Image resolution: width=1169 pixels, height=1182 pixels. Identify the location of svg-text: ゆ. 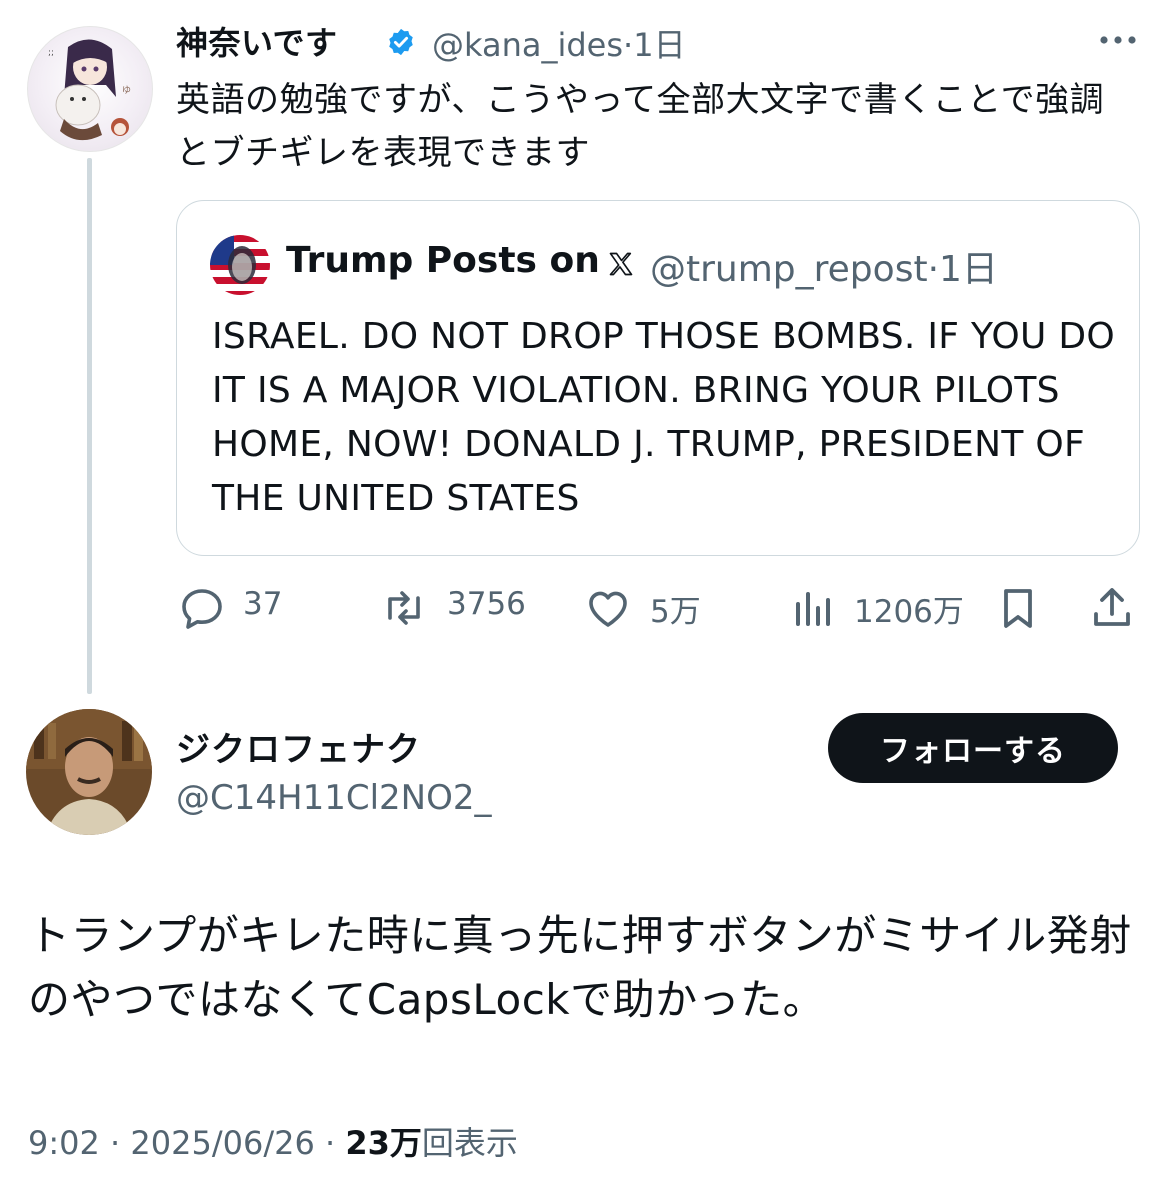
(126, 90).